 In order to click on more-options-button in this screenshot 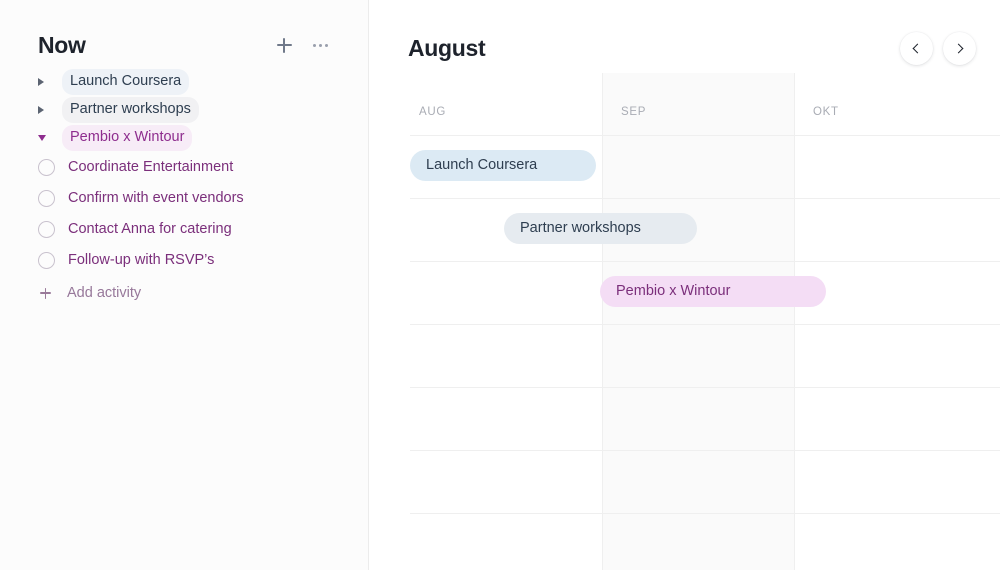, I will do `click(320, 45)`.